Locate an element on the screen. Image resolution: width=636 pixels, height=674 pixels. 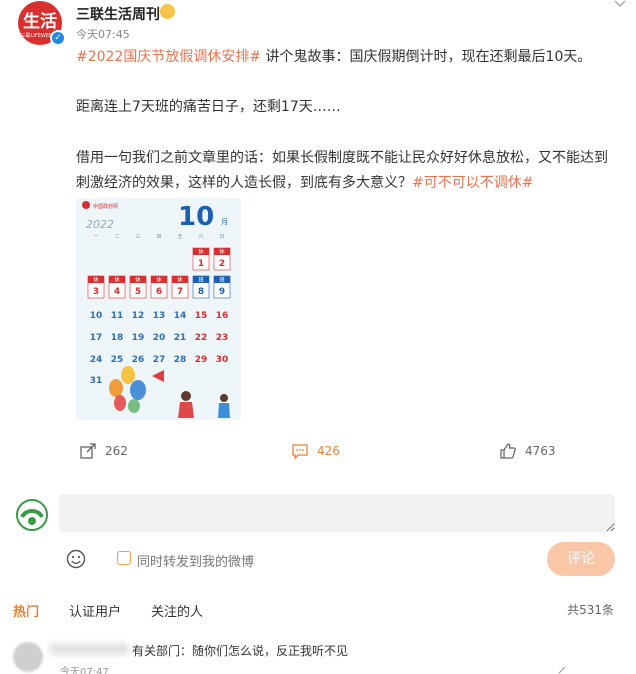
like-count: 4763 is located at coordinates (540, 451).